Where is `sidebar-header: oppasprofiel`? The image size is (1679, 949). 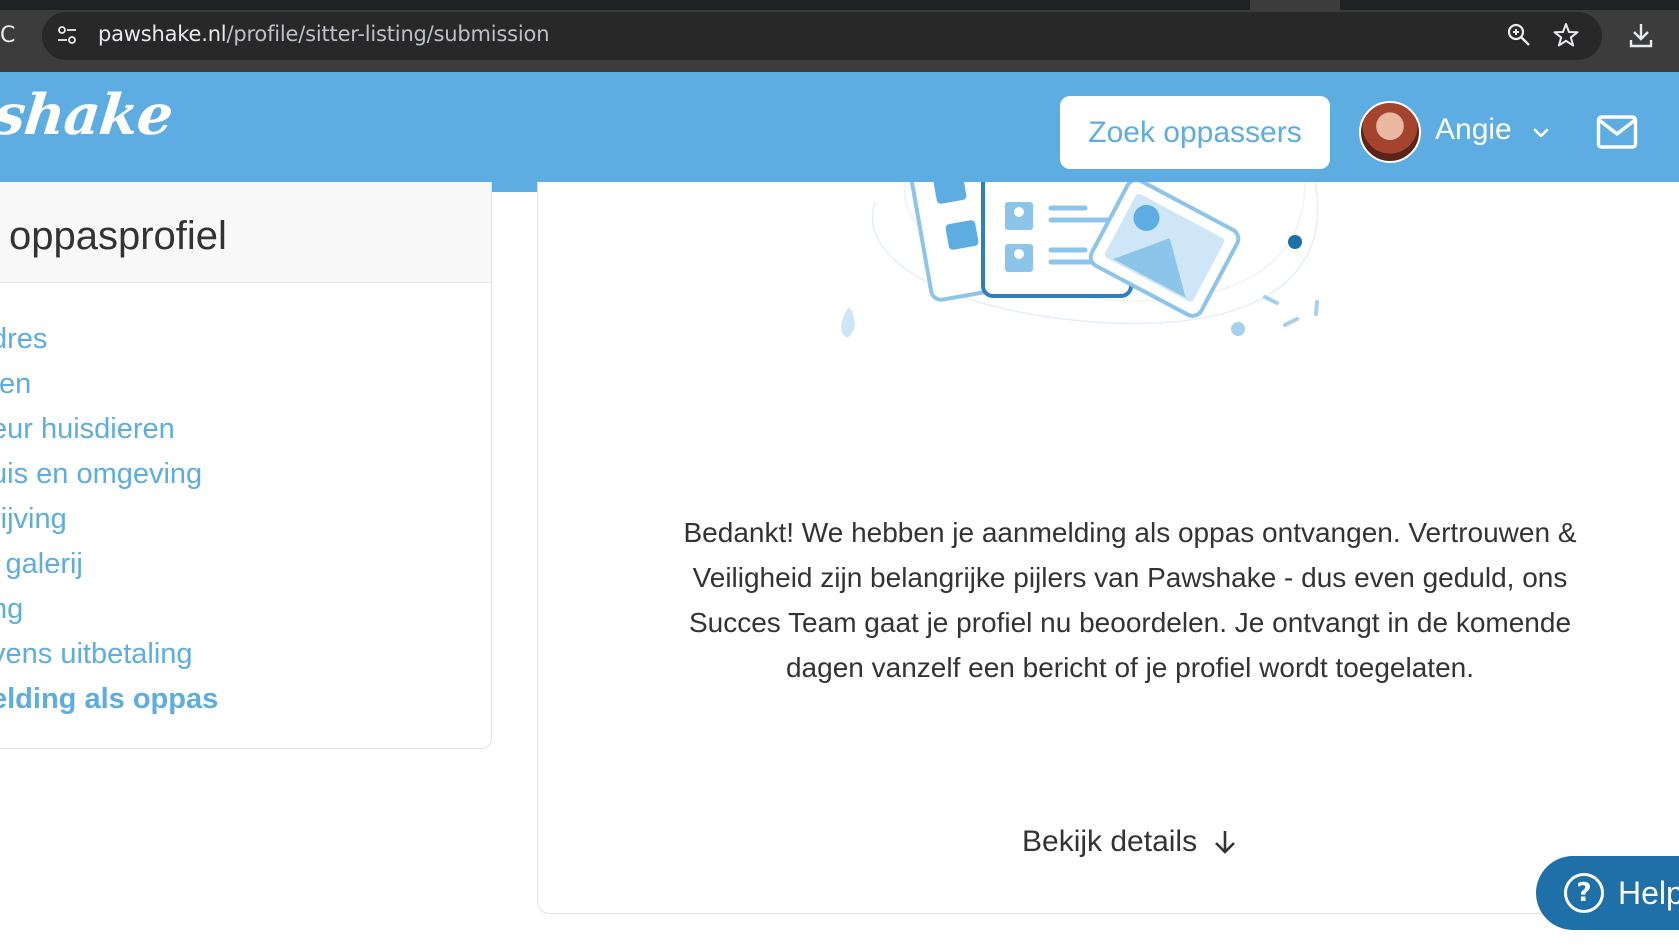 sidebar-header: oppasprofiel is located at coordinates (245, 232).